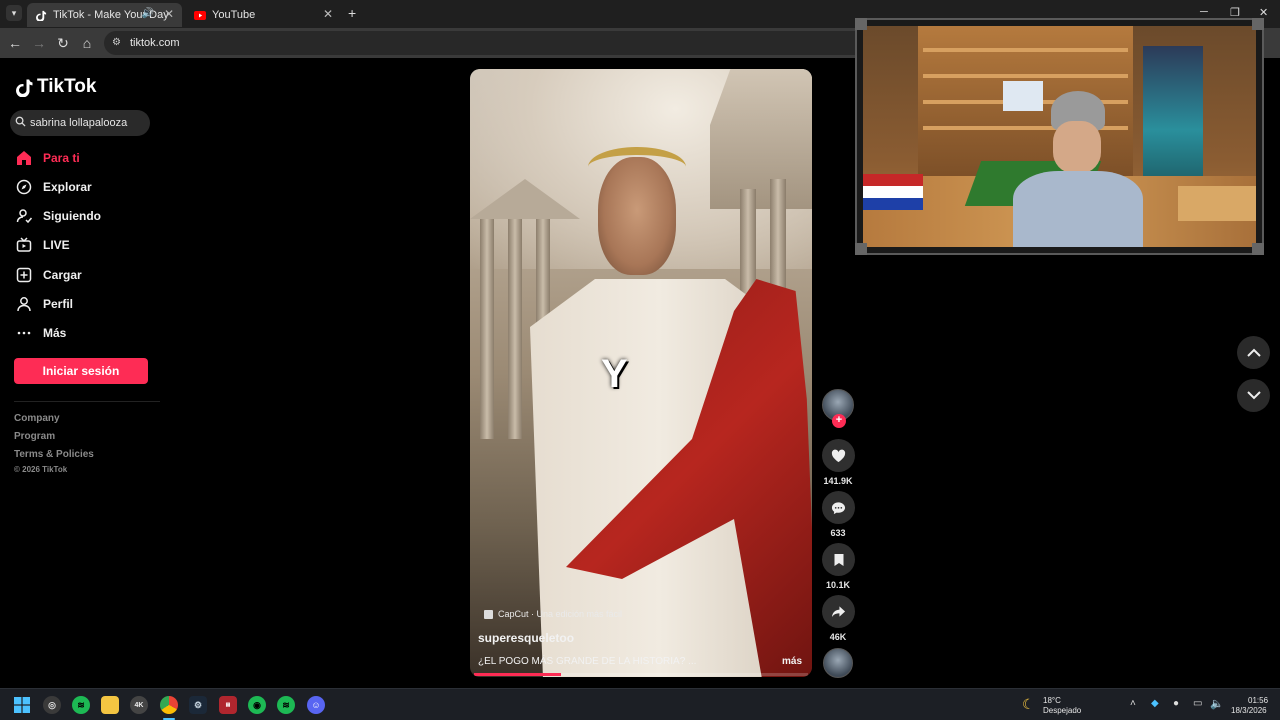  Describe the element at coordinates (553, 614) in the screenshot. I see `capcut-tag: CapCut · Una edición más fácil` at that location.